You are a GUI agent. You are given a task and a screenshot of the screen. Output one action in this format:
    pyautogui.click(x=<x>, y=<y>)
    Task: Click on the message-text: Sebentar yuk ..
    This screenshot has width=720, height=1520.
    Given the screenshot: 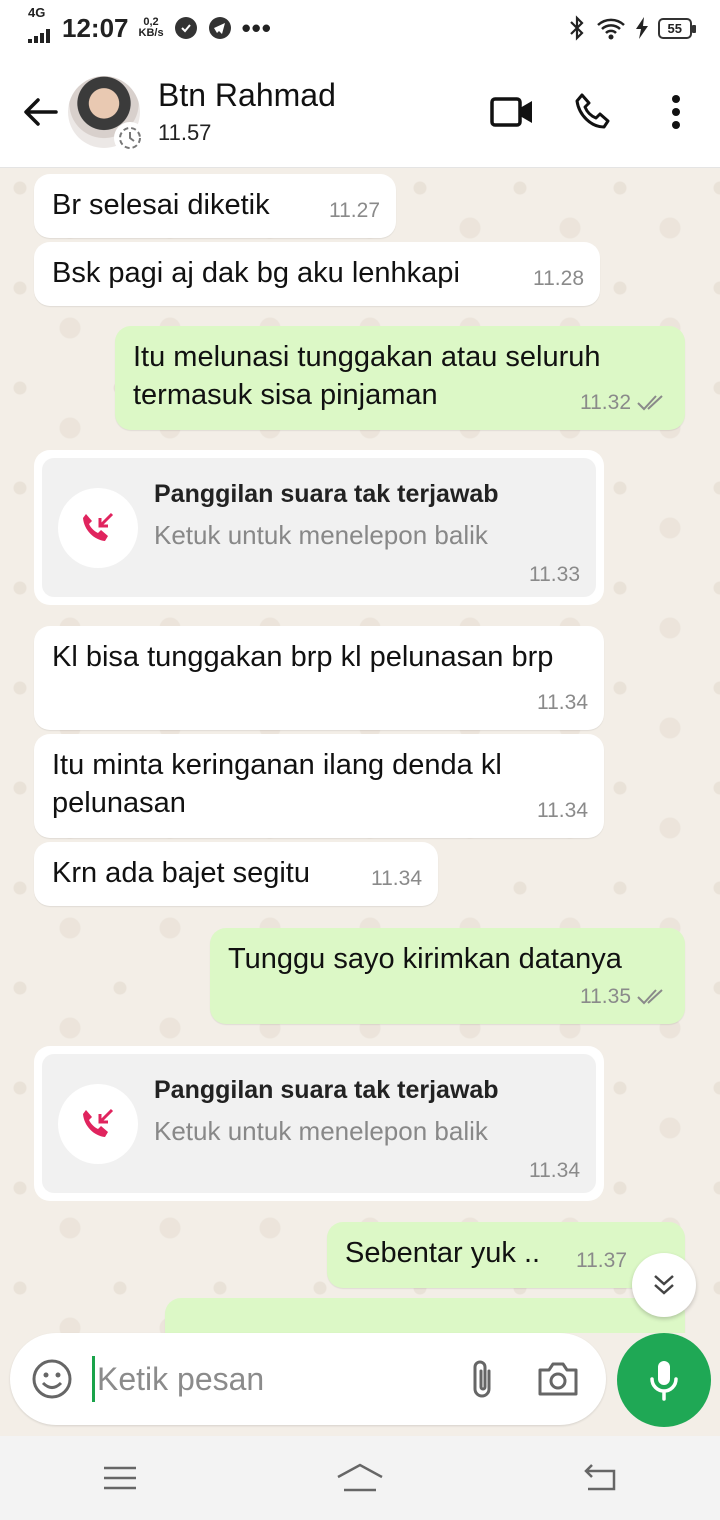 What is the action you would take?
    pyautogui.click(x=443, y=1253)
    